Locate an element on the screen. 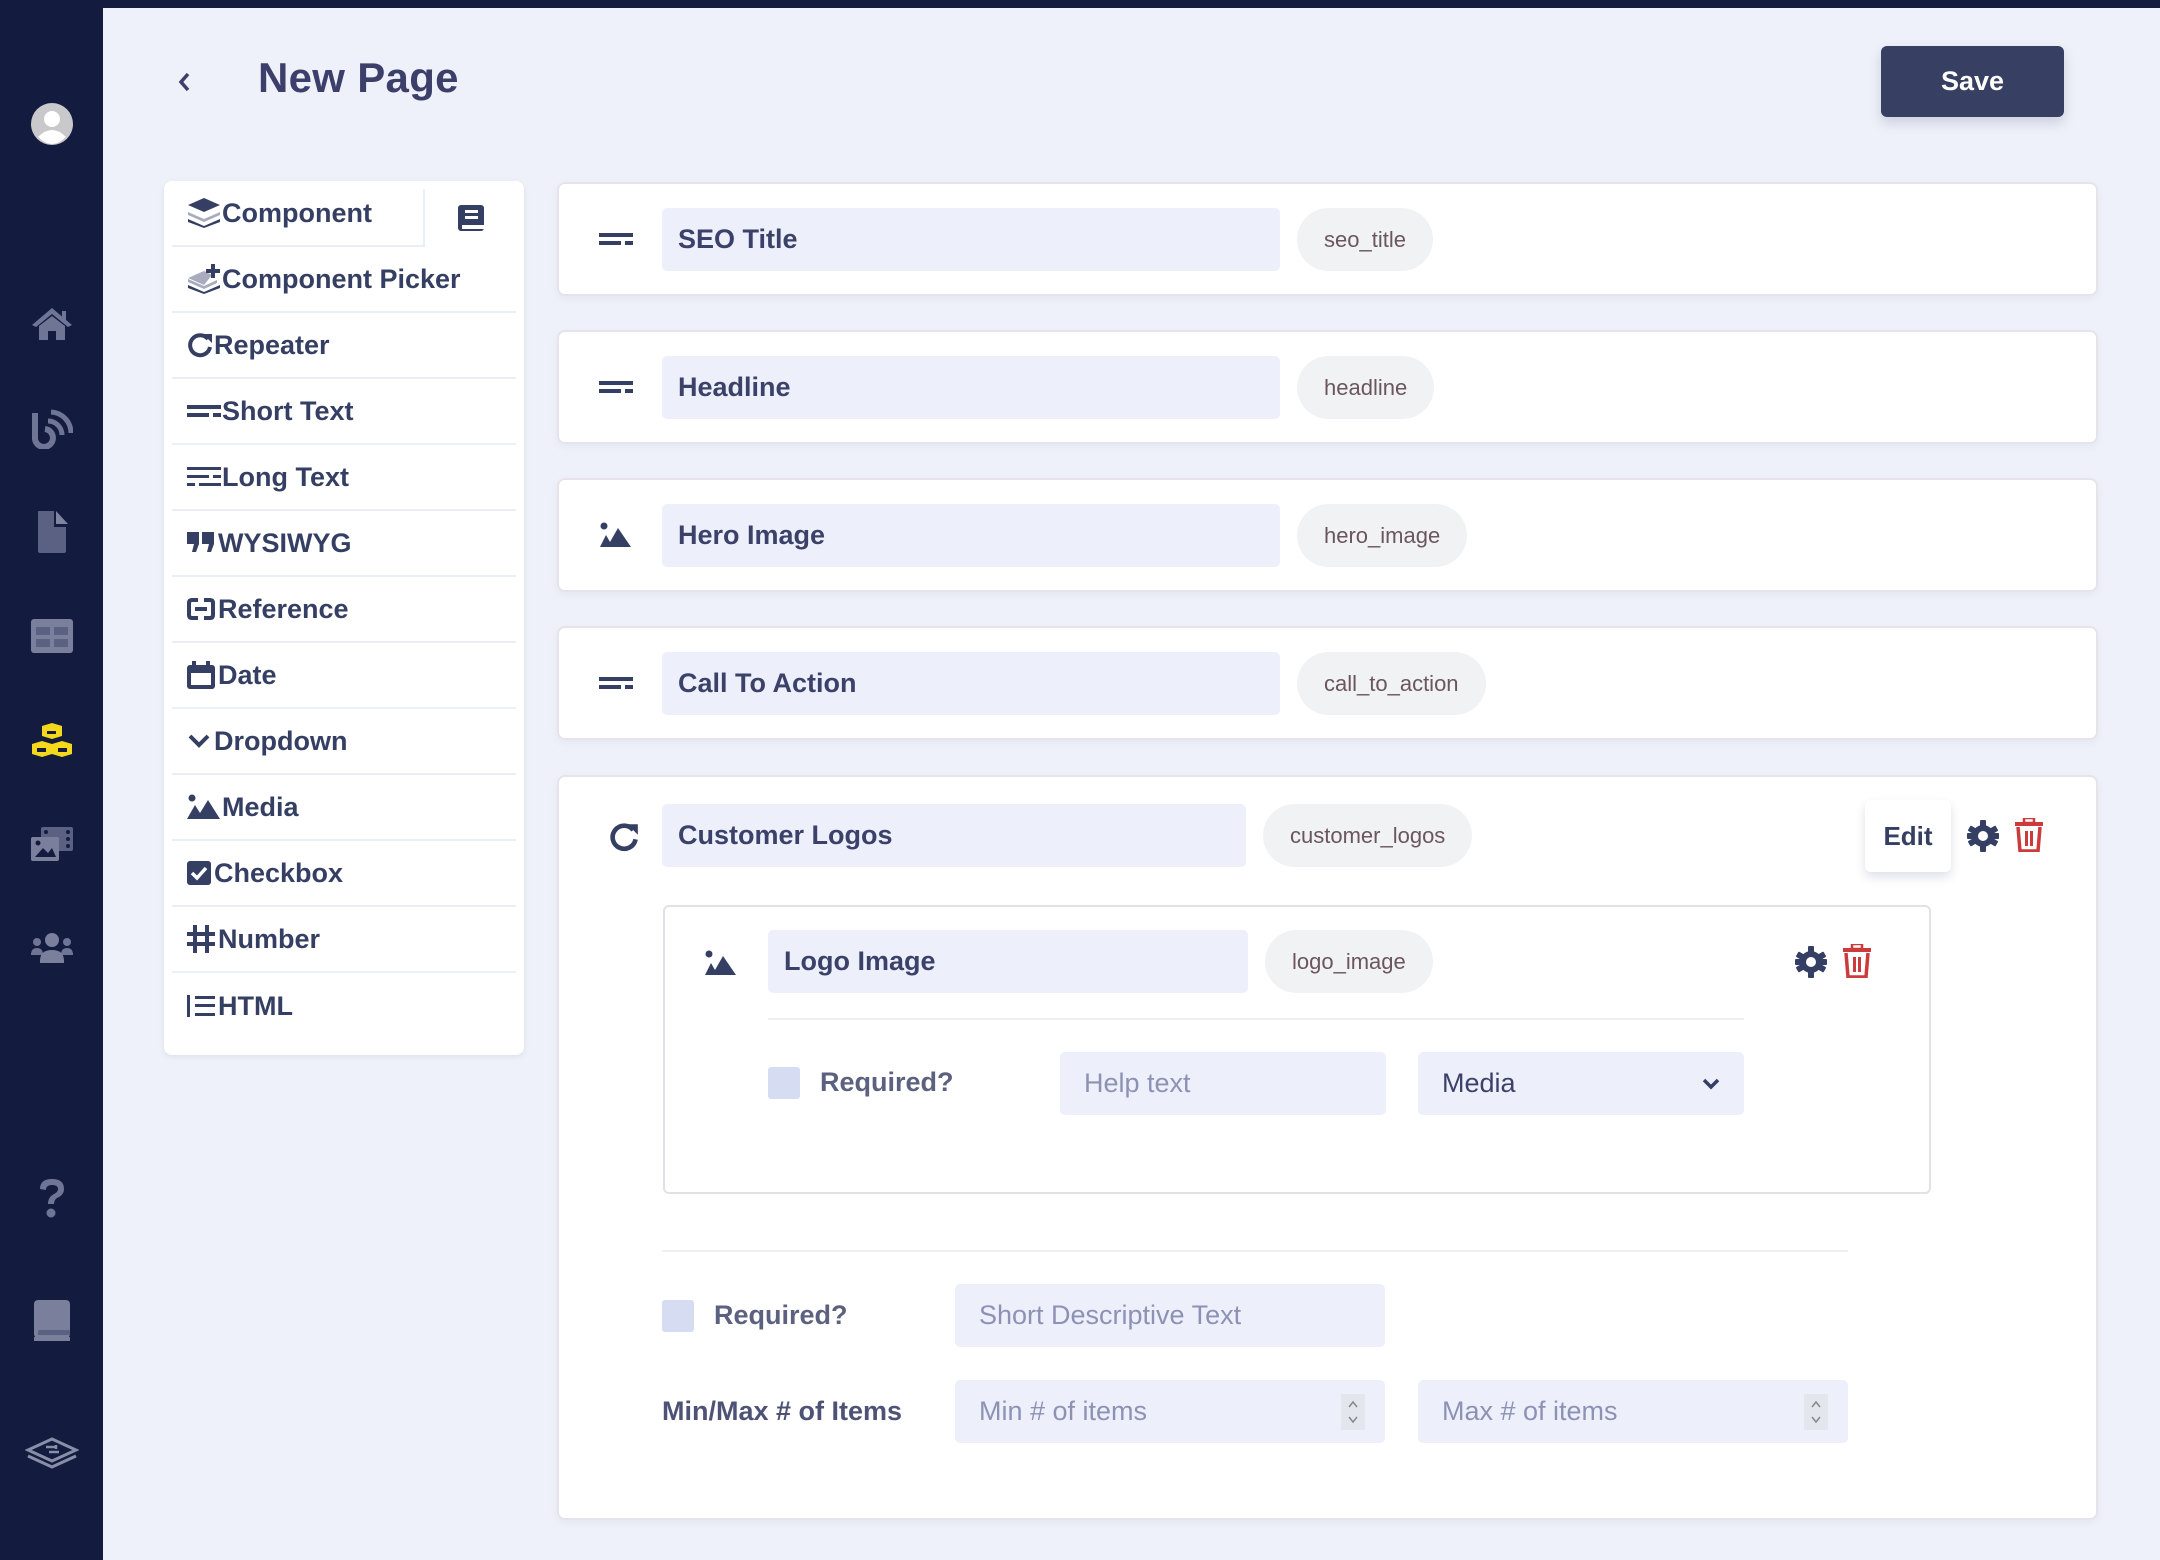 Image resolution: width=2160 pixels, height=1560 pixels. panel-item-repeater: Repeater is located at coordinates (344, 346).